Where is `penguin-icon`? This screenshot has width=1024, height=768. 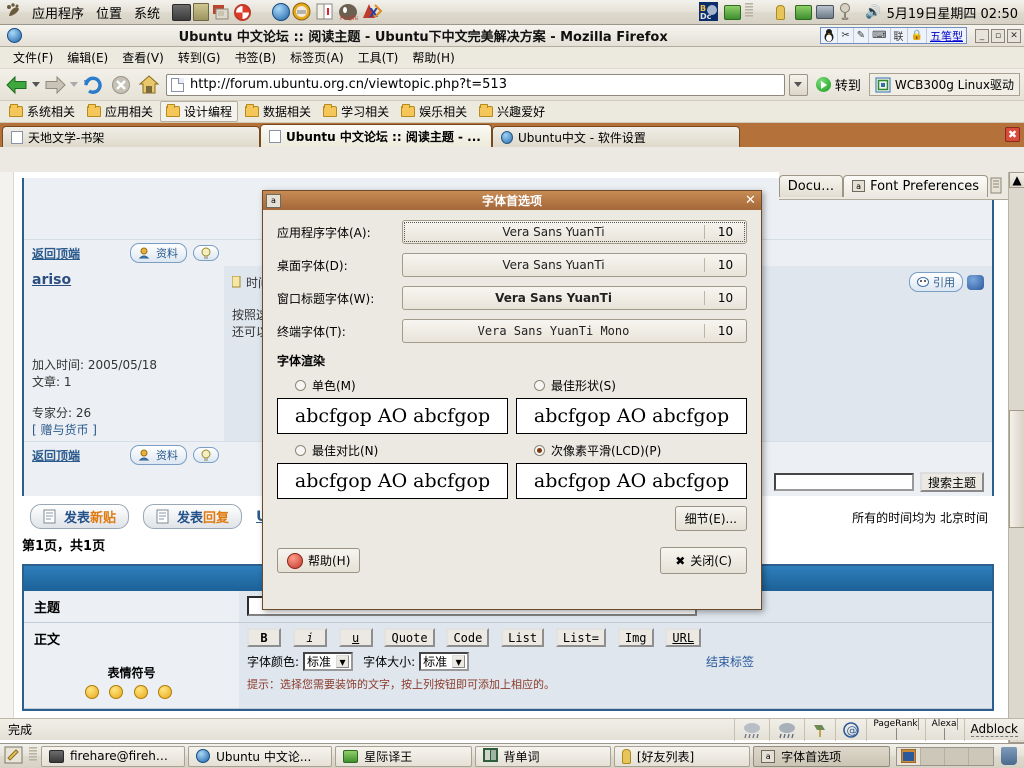
penguin-icon is located at coordinates (830, 35).